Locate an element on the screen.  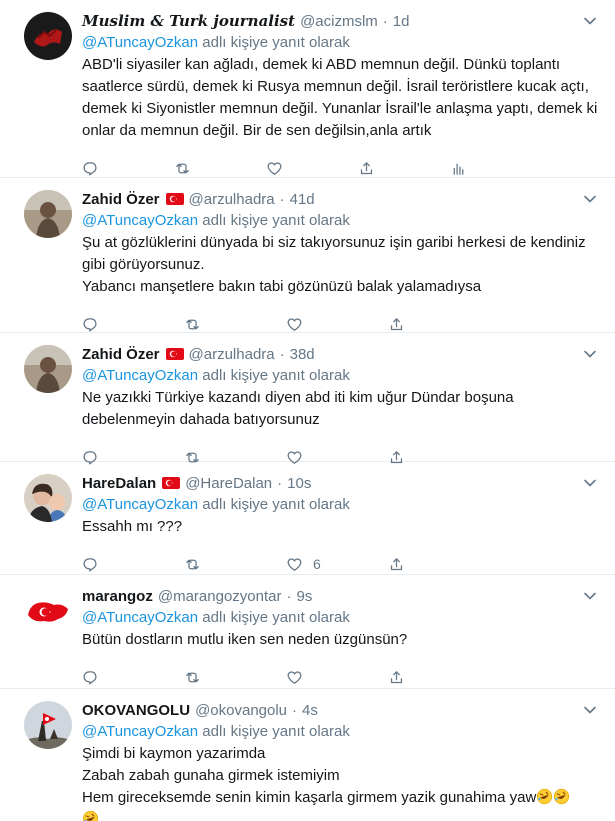
turkish-flag-icon is located at coordinates (174, 354).